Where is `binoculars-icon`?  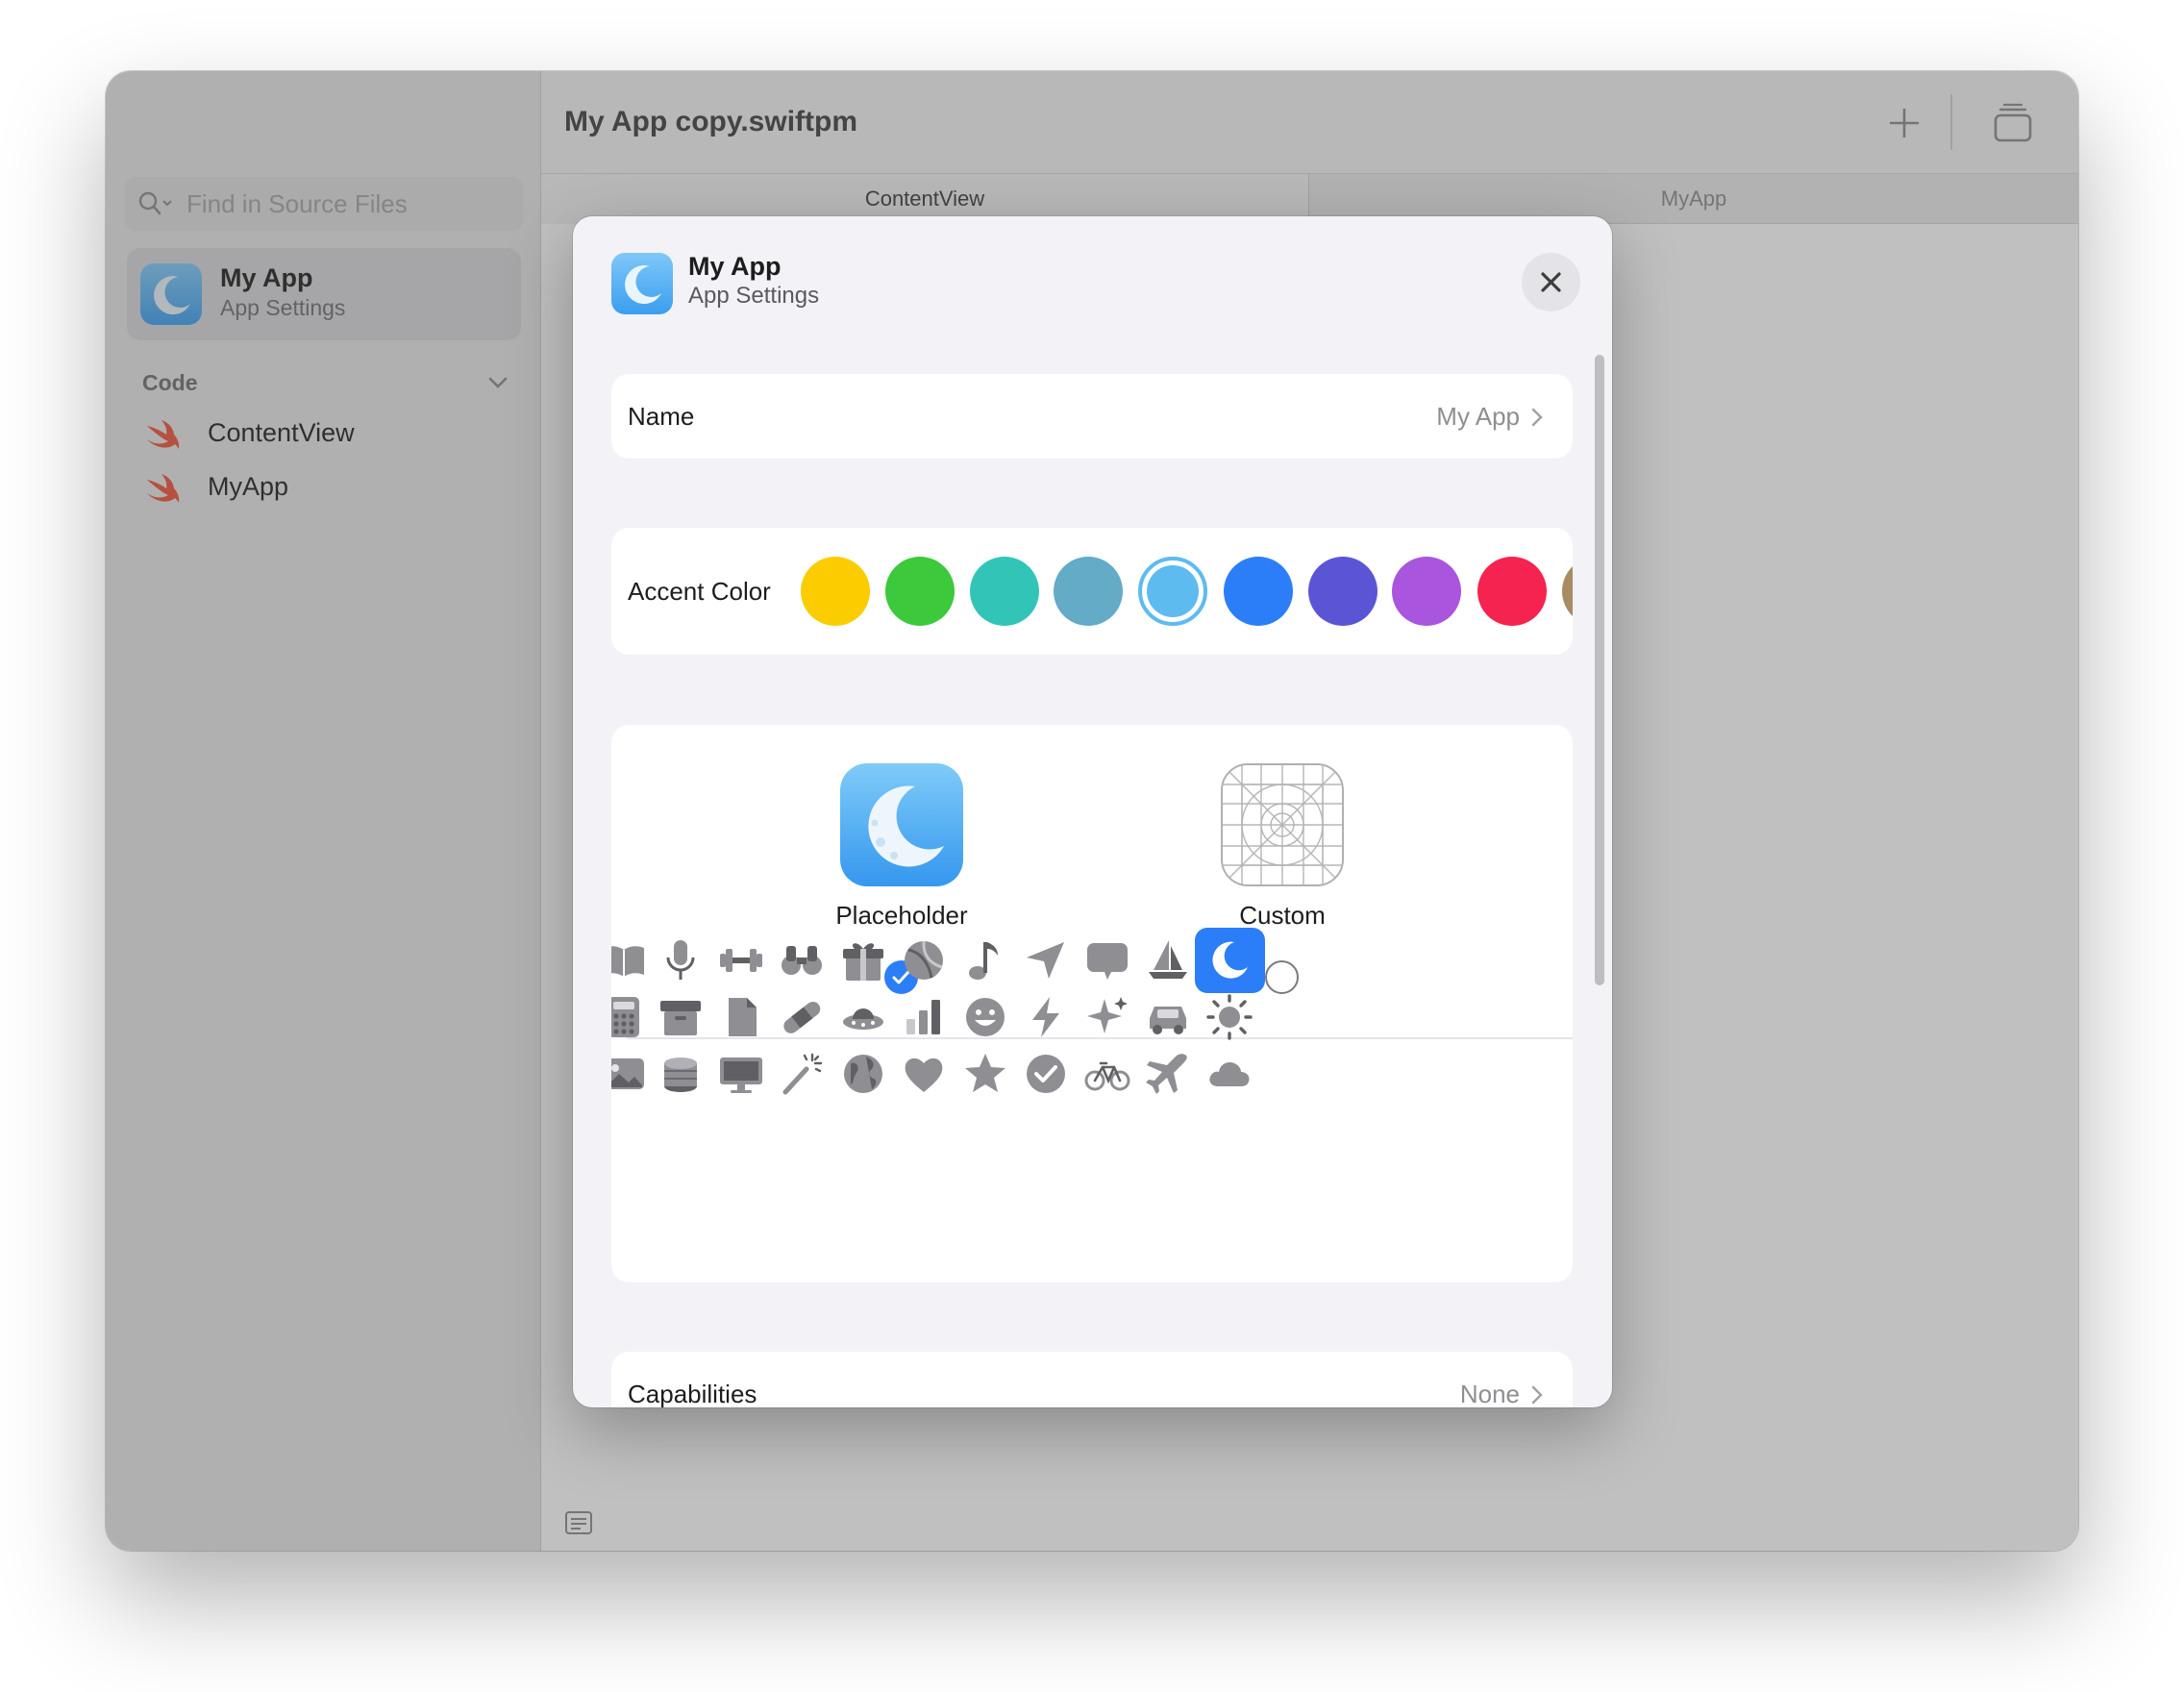 binoculars-icon is located at coordinates (802, 960).